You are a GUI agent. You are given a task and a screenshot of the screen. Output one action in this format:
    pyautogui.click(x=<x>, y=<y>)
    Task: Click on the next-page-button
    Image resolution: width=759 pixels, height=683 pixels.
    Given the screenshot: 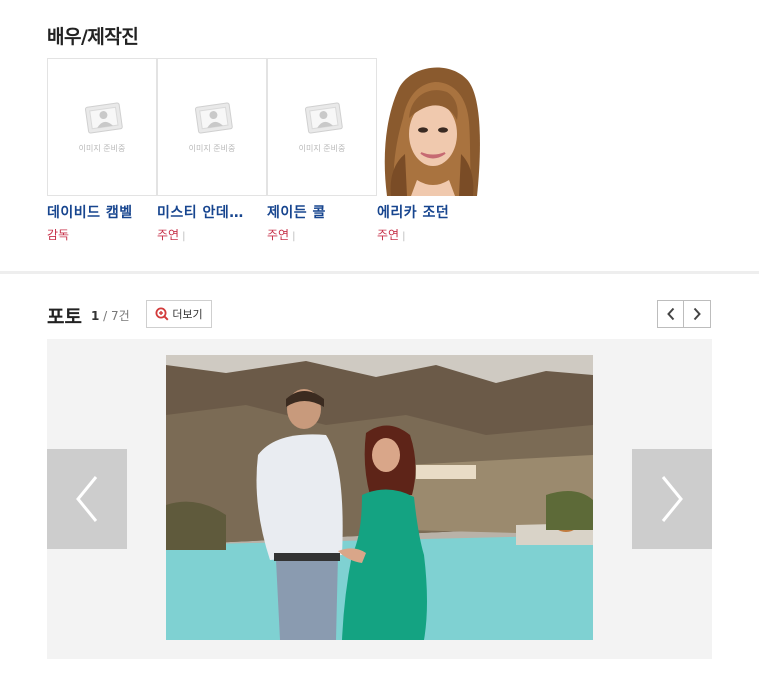 What is the action you would take?
    pyautogui.click(x=697, y=314)
    